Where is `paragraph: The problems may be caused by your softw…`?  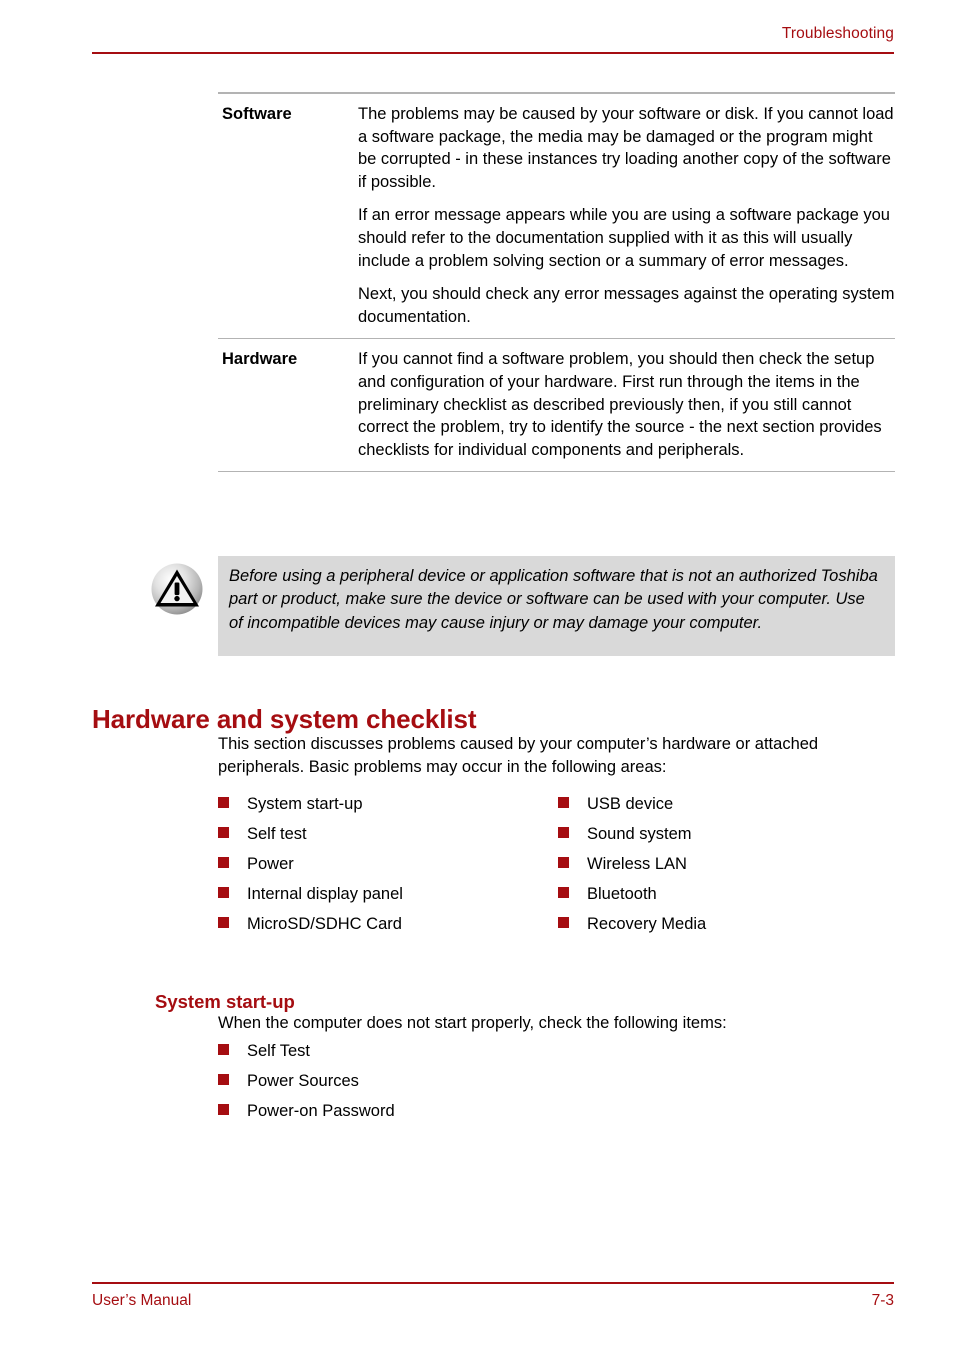
paragraph: The problems may be caused by your softw… is located at coordinates (626, 148).